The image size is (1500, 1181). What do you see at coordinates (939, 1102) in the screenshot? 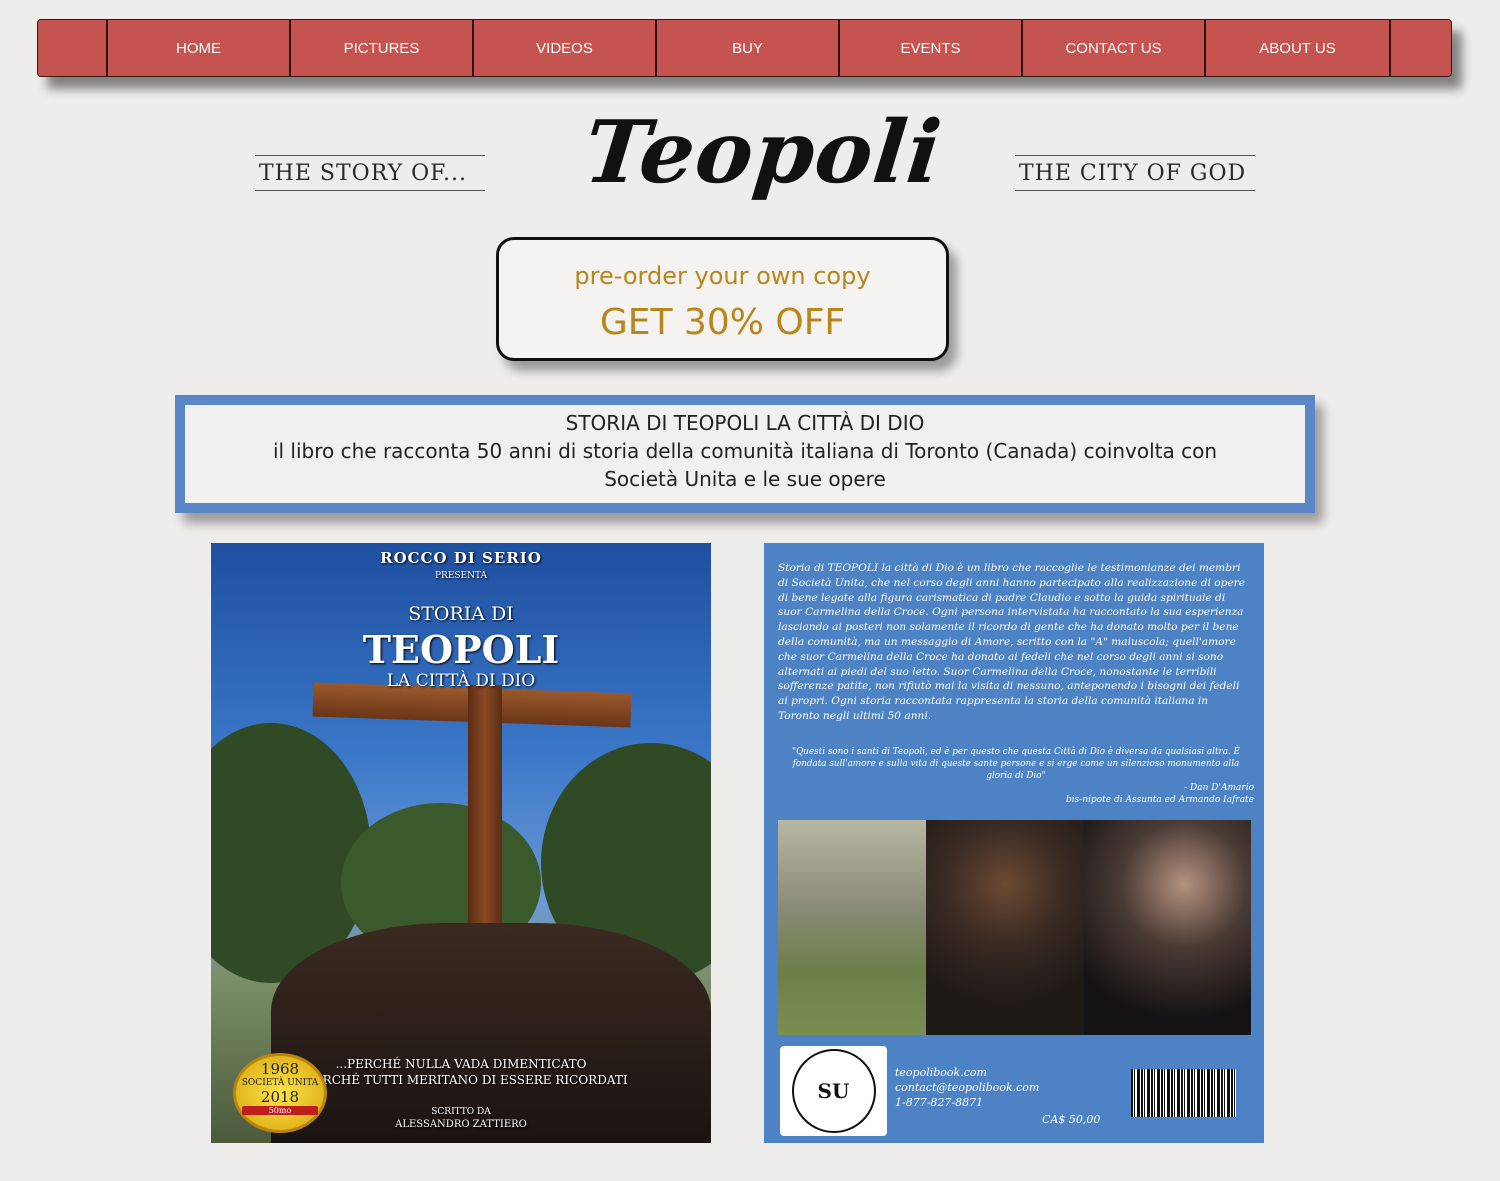
I see `contact-phone: 1-877-827-8871` at bounding box center [939, 1102].